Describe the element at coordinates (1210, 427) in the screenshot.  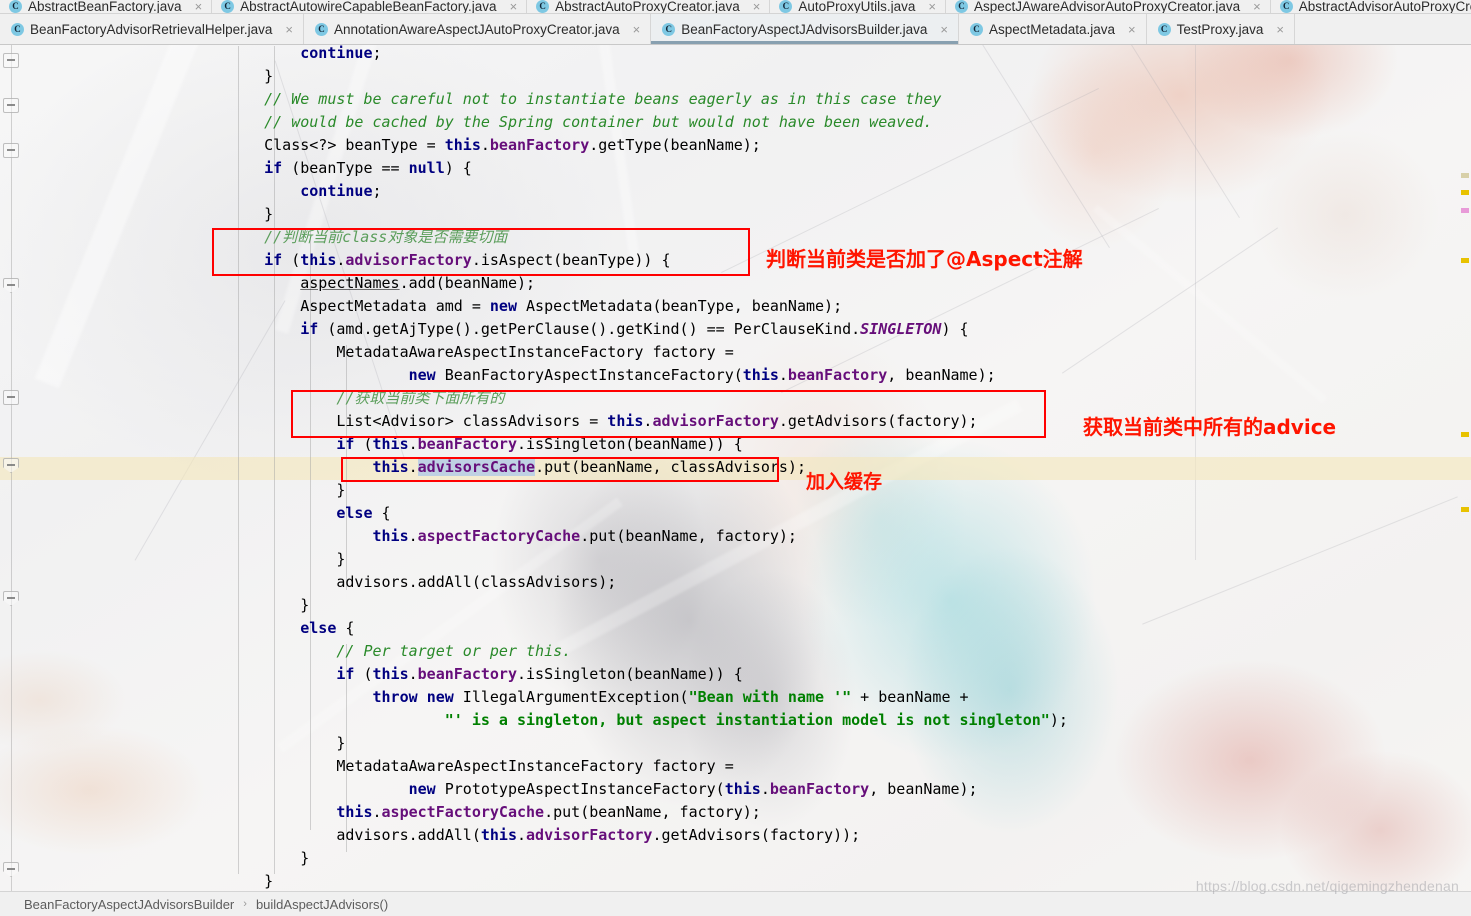
I see `annotation-get-advice: 获取当前类中所有的advice` at that location.